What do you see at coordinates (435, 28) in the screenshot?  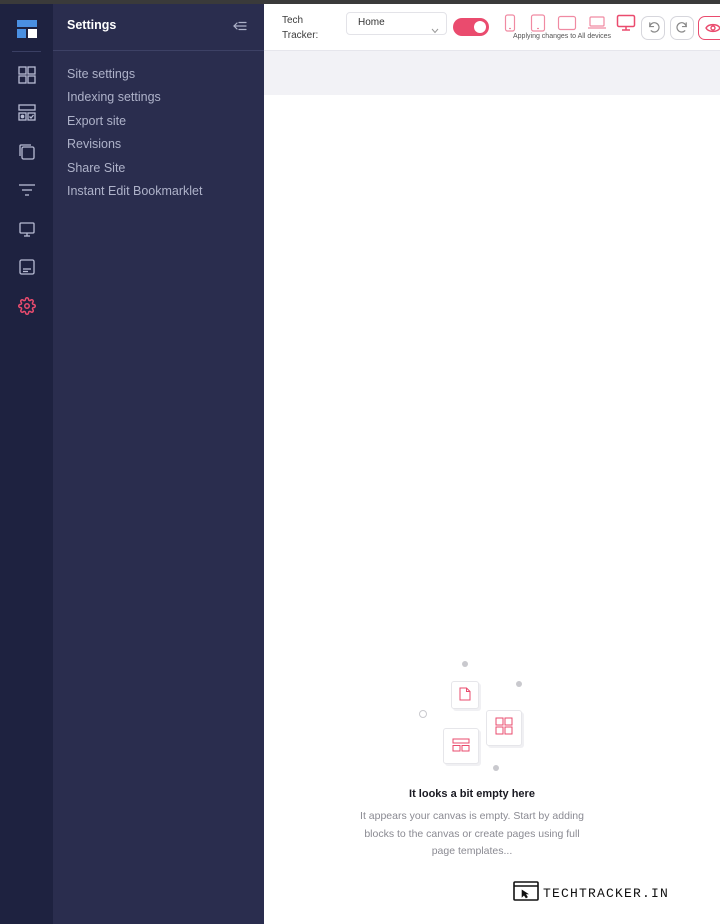 I see `chevron-down-icon` at bounding box center [435, 28].